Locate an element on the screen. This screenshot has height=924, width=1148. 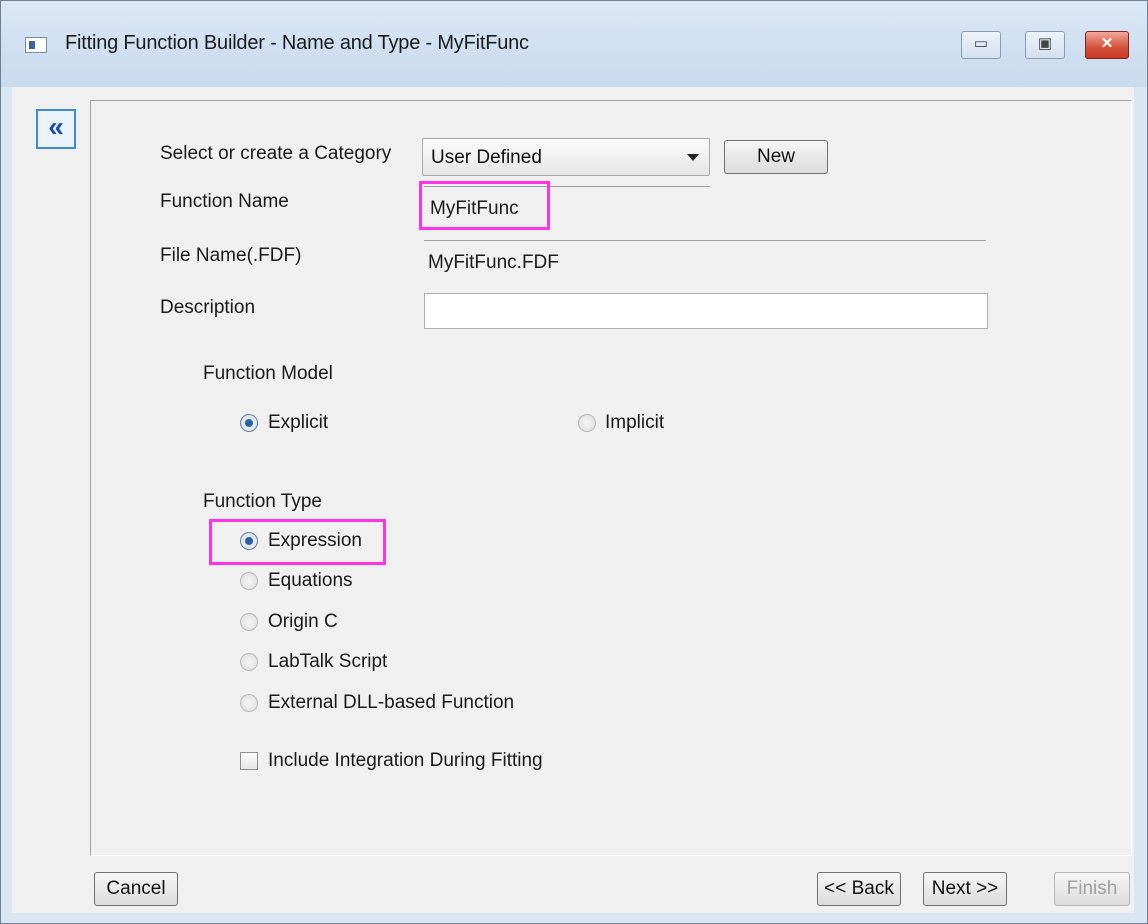
description-label: Description is located at coordinates (208, 307).